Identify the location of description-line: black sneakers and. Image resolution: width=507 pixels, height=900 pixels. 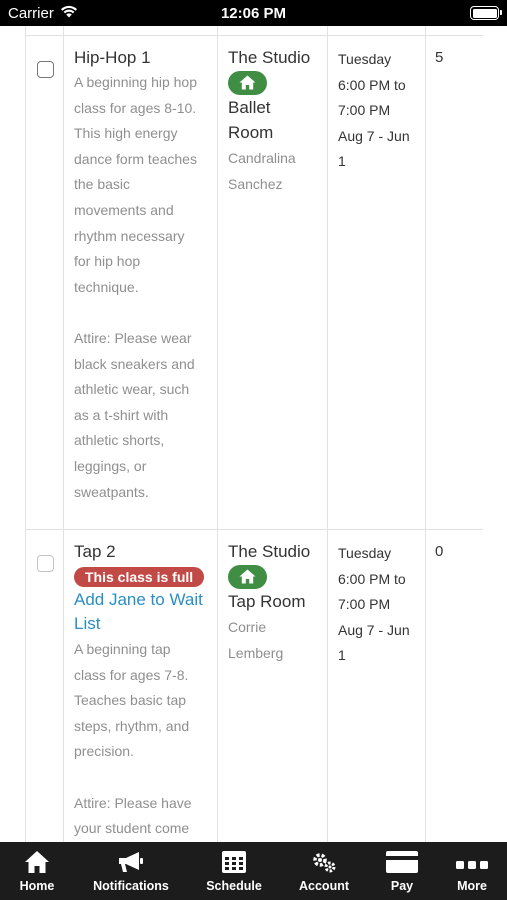
(134, 363).